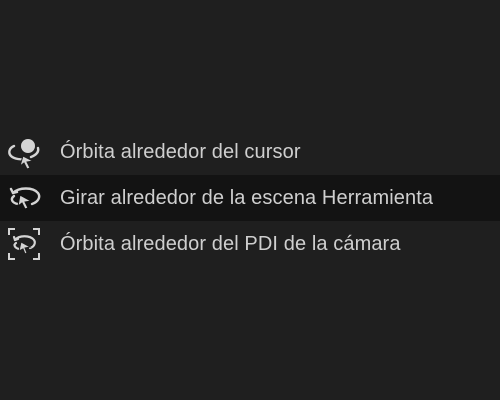 The height and width of the screenshot is (400, 500). Describe the element at coordinates (230, 244) in the screenshot. I see `menu-item-label: Órbita alrededor del PDI de la cámara` at that location.